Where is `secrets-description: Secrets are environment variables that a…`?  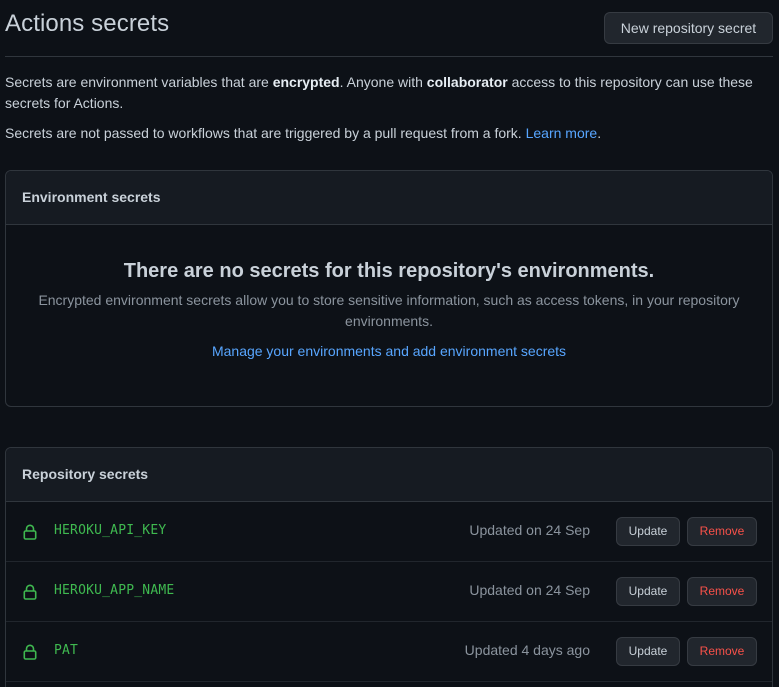 secrets-description: Secrets are environment variables that a… is located at coordinates (379, 92).